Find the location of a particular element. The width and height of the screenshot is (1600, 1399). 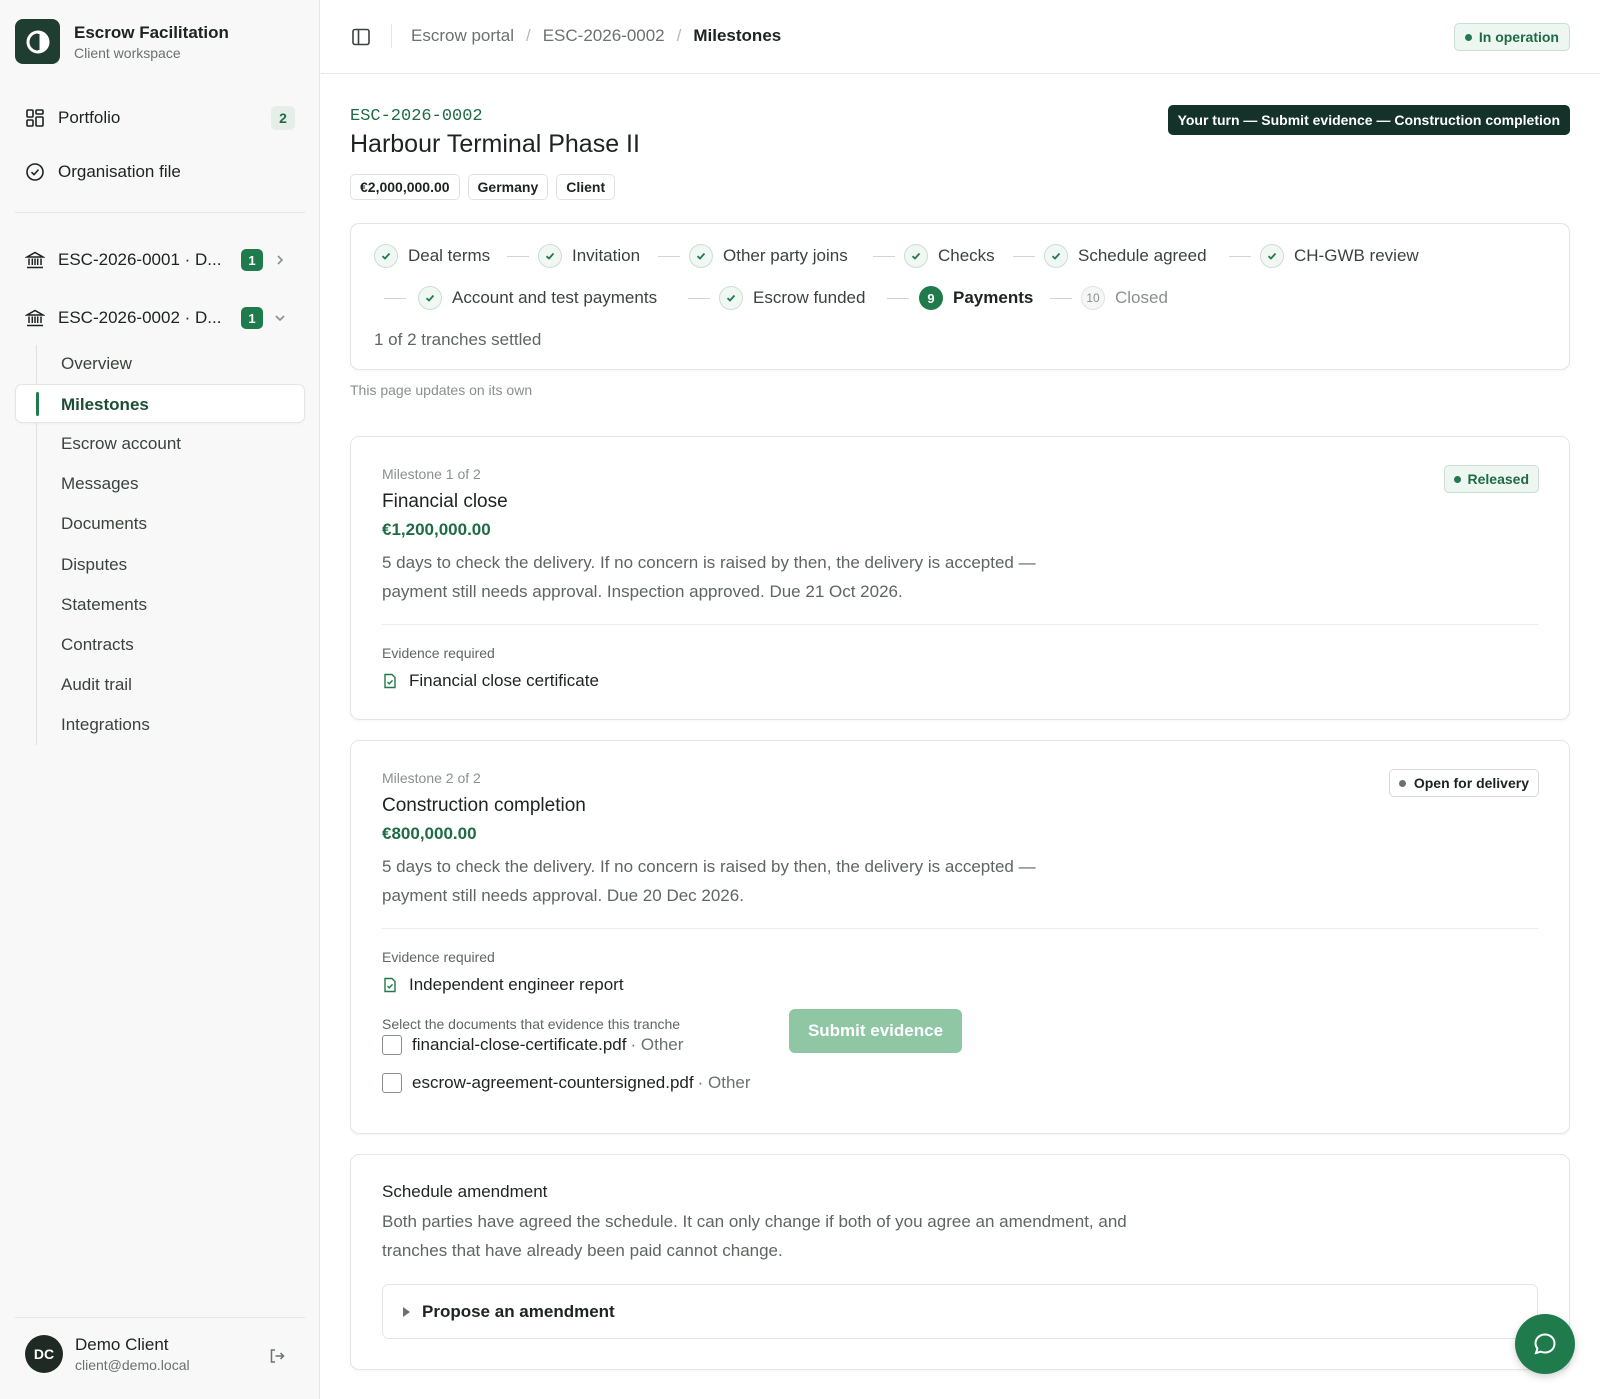

milestone-divider is located at coordinates (960, 928).